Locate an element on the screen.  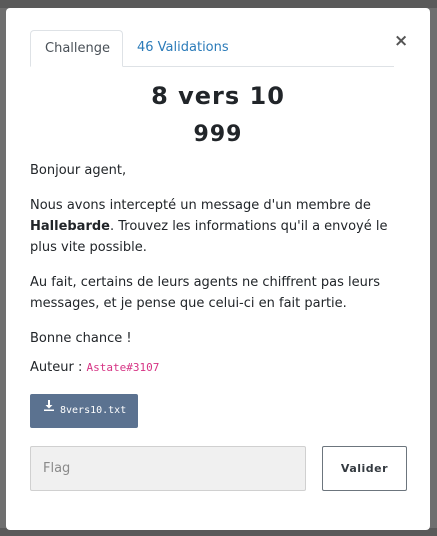
tab-challenge: Challenge is located at coordinates (76, 48).